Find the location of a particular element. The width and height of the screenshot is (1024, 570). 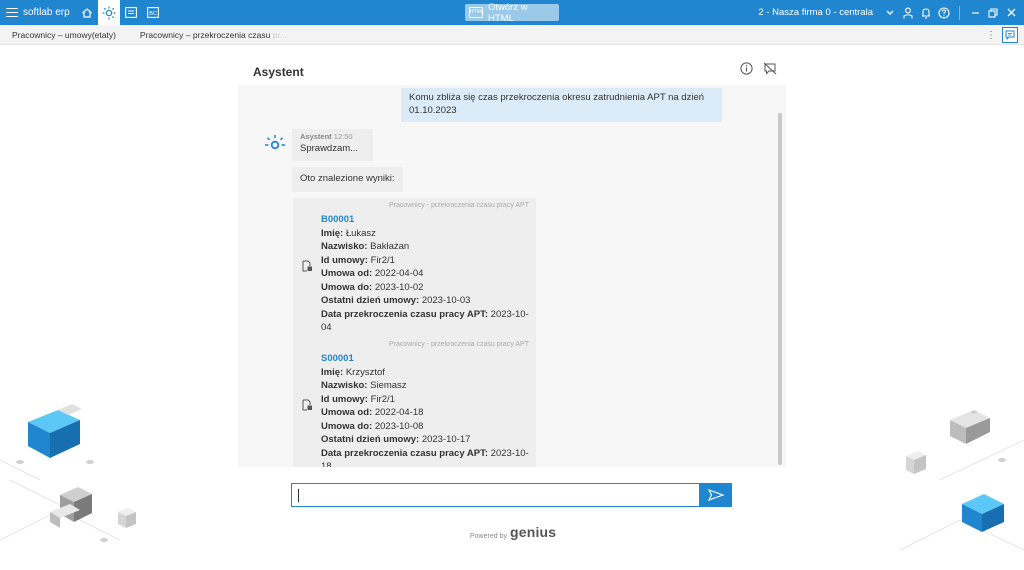

menu-icon is located at coordinates (12, 12).